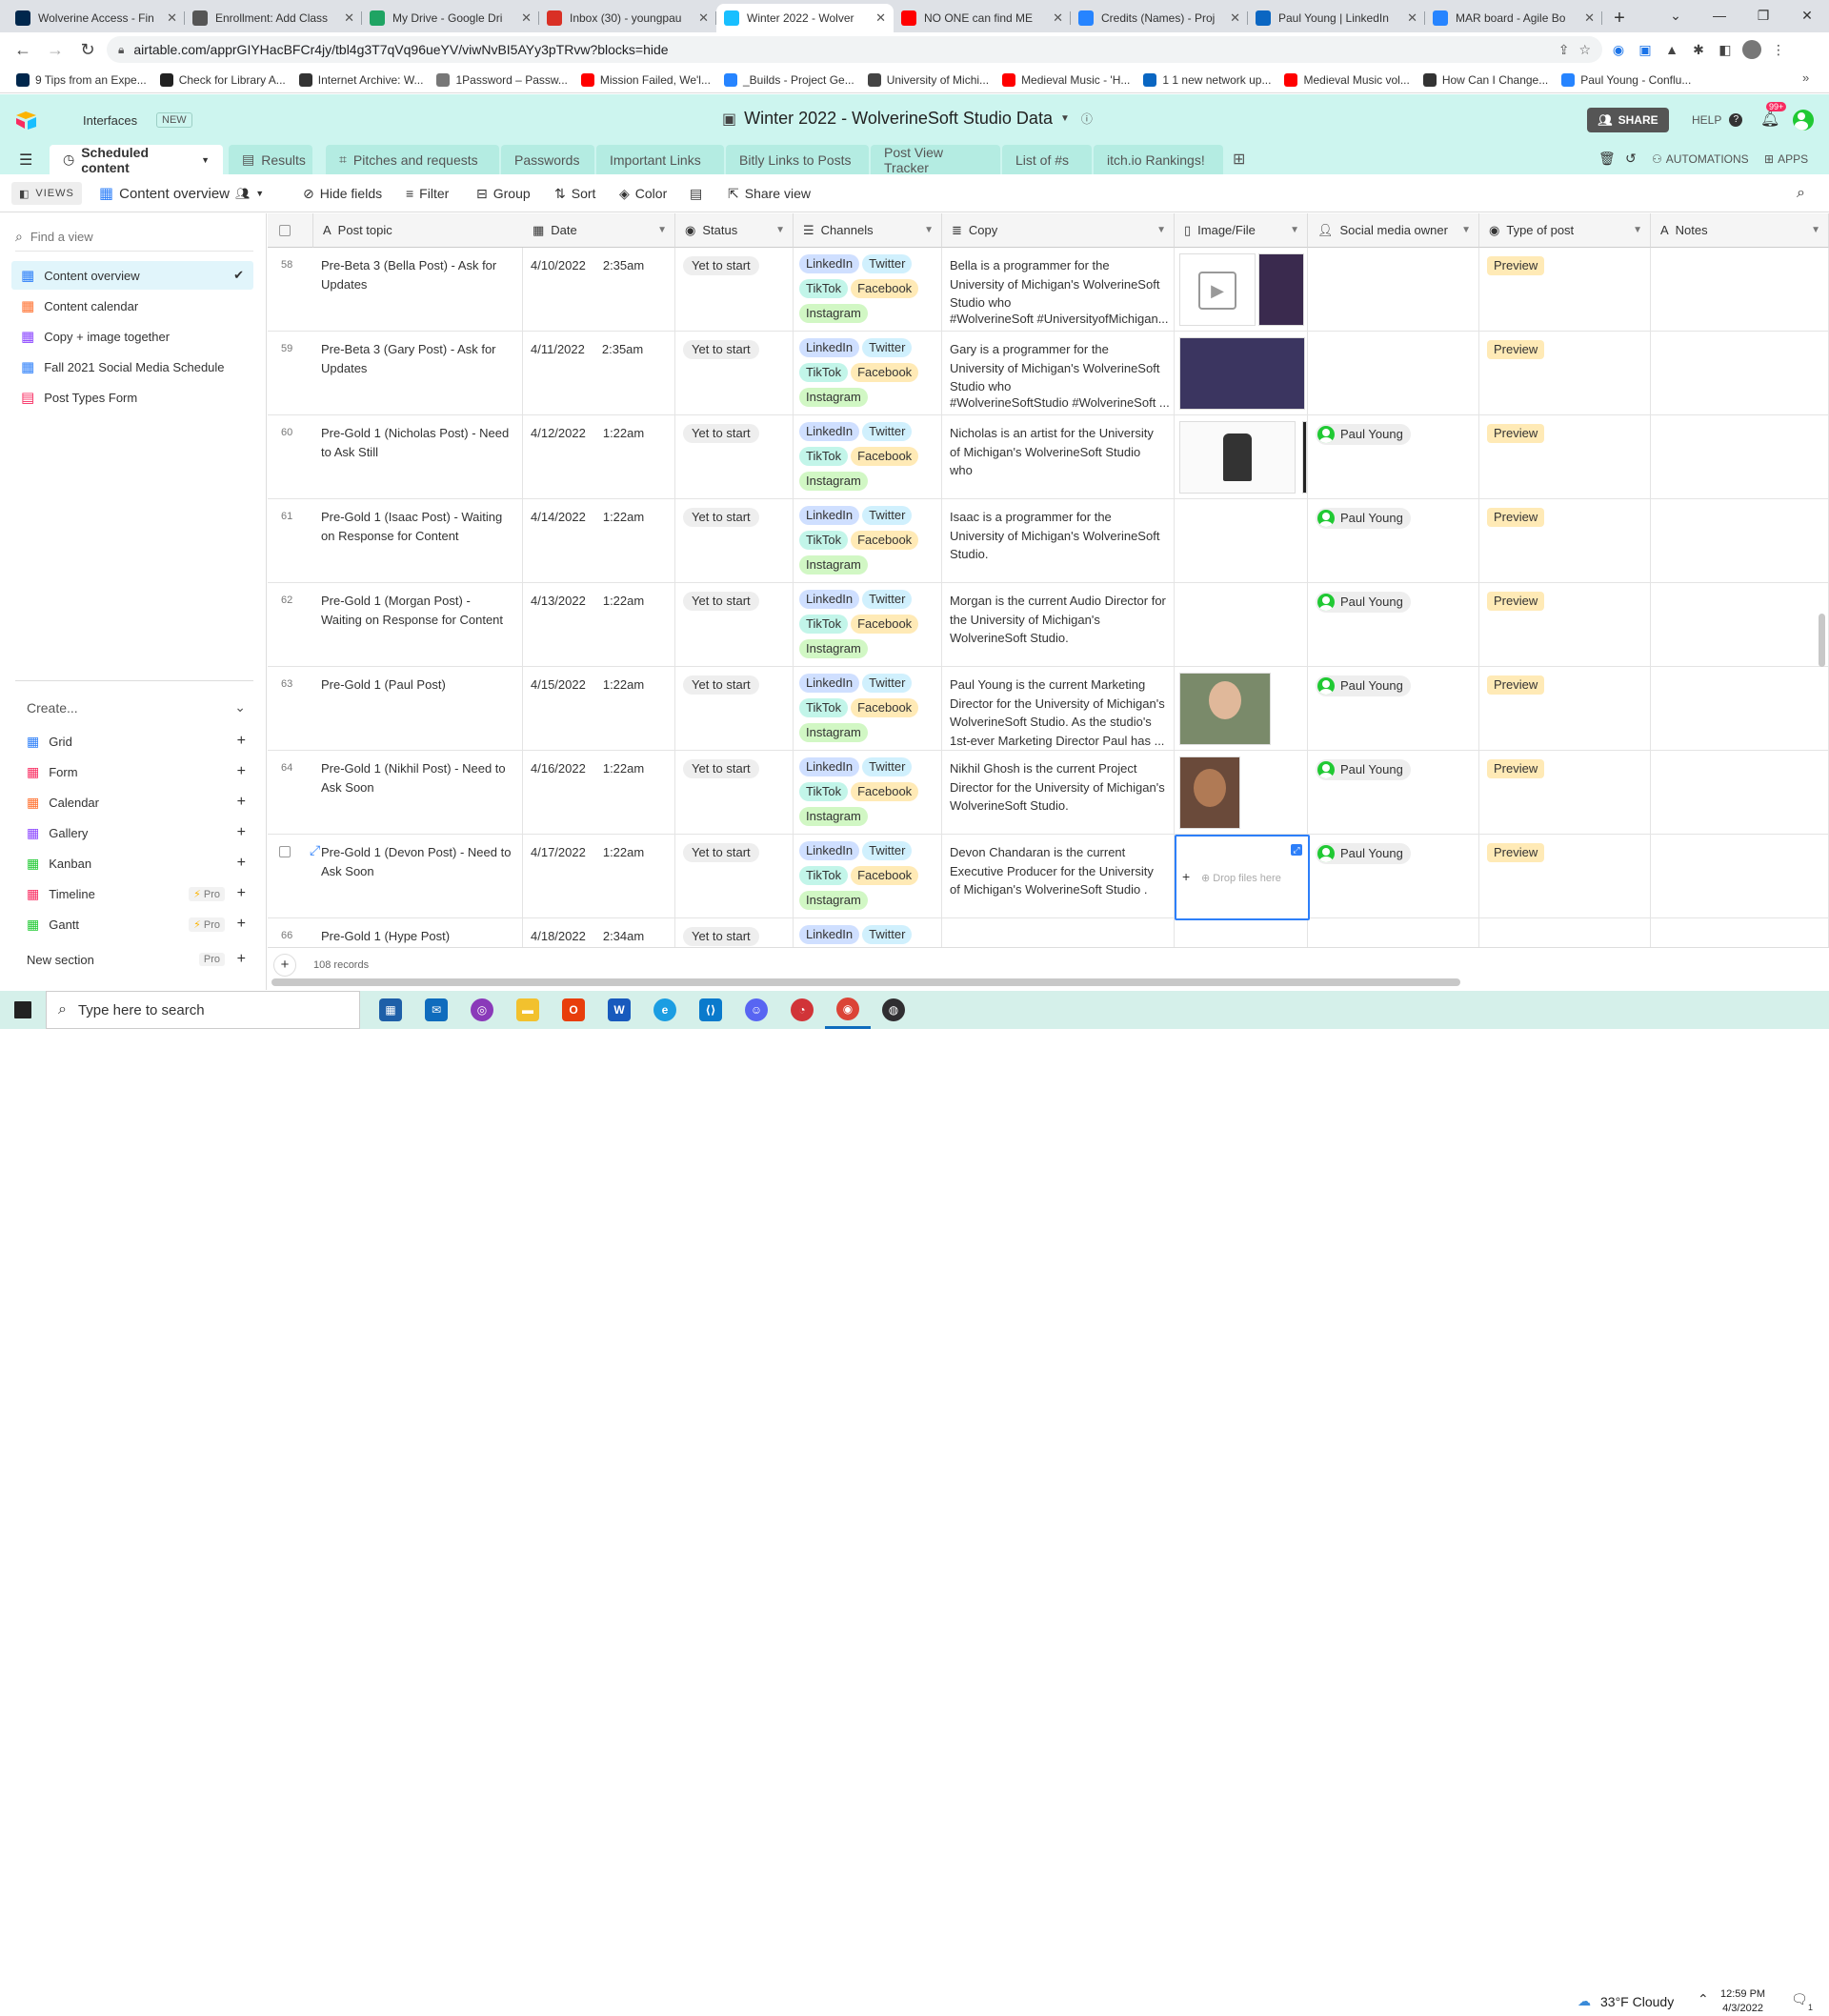 This screenshot has height=2016, width=1829. Describe the element at coordinates (1726, 49) in the screenshot. I see `sidepanel-icon: ◧` at that location.